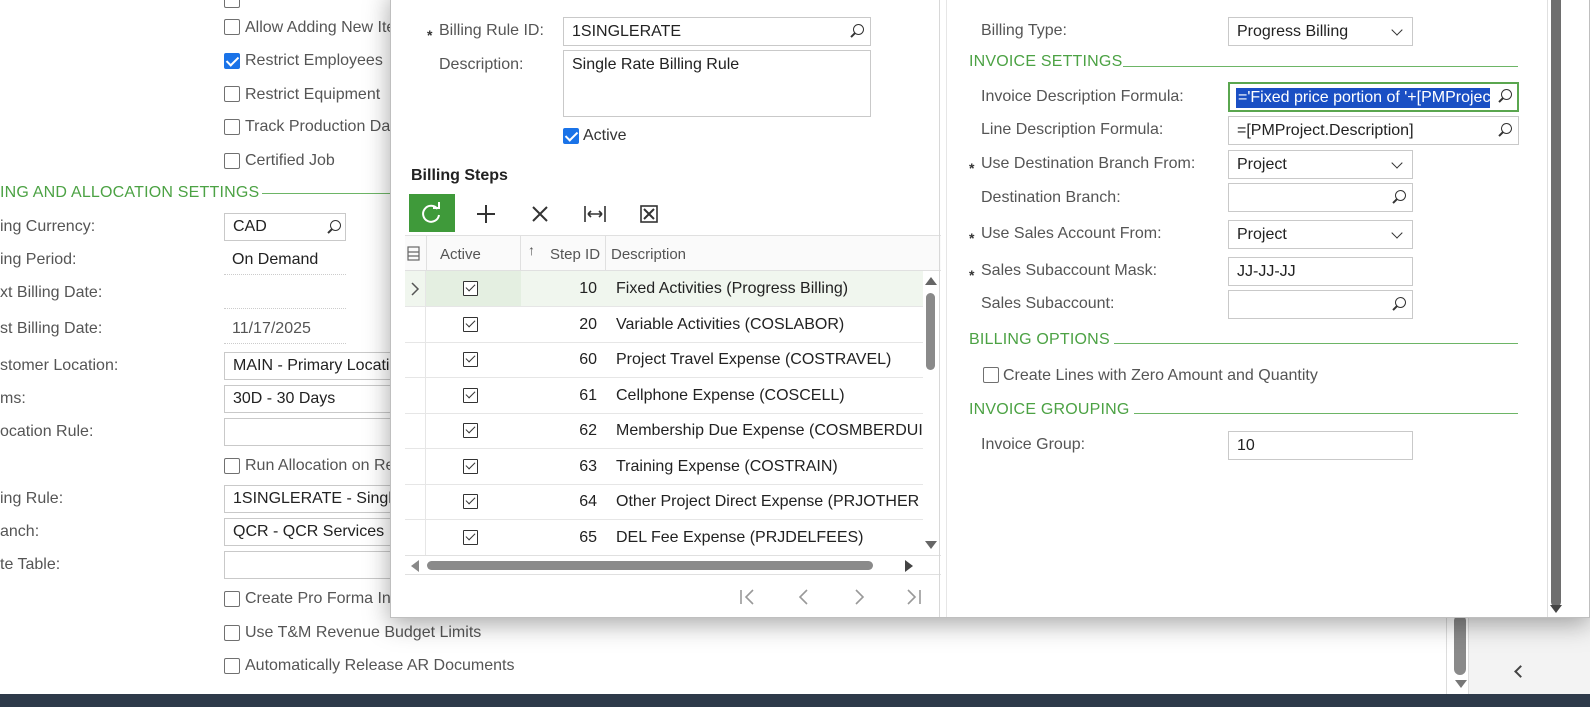  I want to click on first-page-icon, so click(748, 597).